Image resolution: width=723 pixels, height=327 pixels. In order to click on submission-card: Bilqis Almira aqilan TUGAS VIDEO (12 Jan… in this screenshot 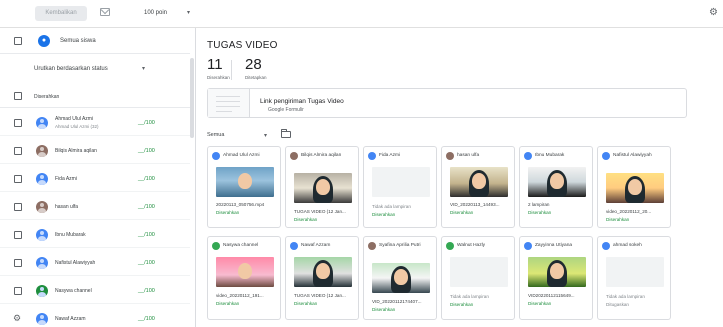, I will do `click(322, 187)`.